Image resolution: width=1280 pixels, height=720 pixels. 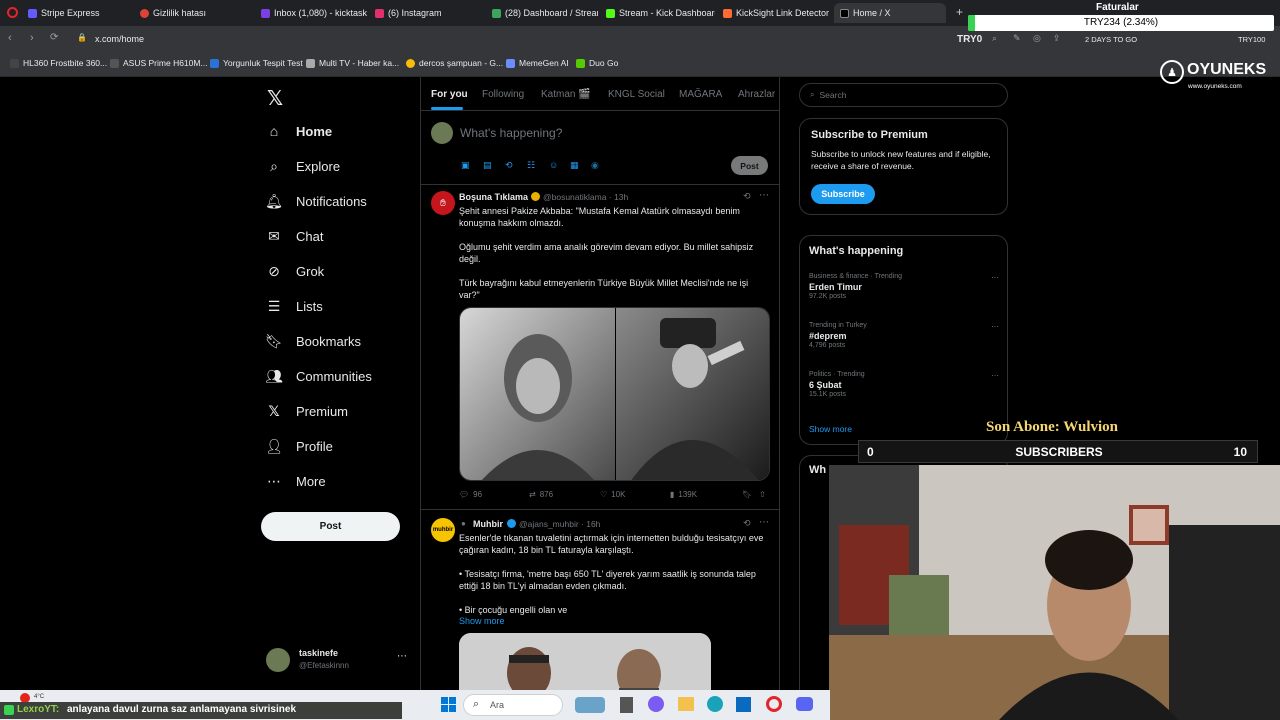 I want to click on tweet-author-name: Boşuna Tıklama, so click(x=493, y=197).